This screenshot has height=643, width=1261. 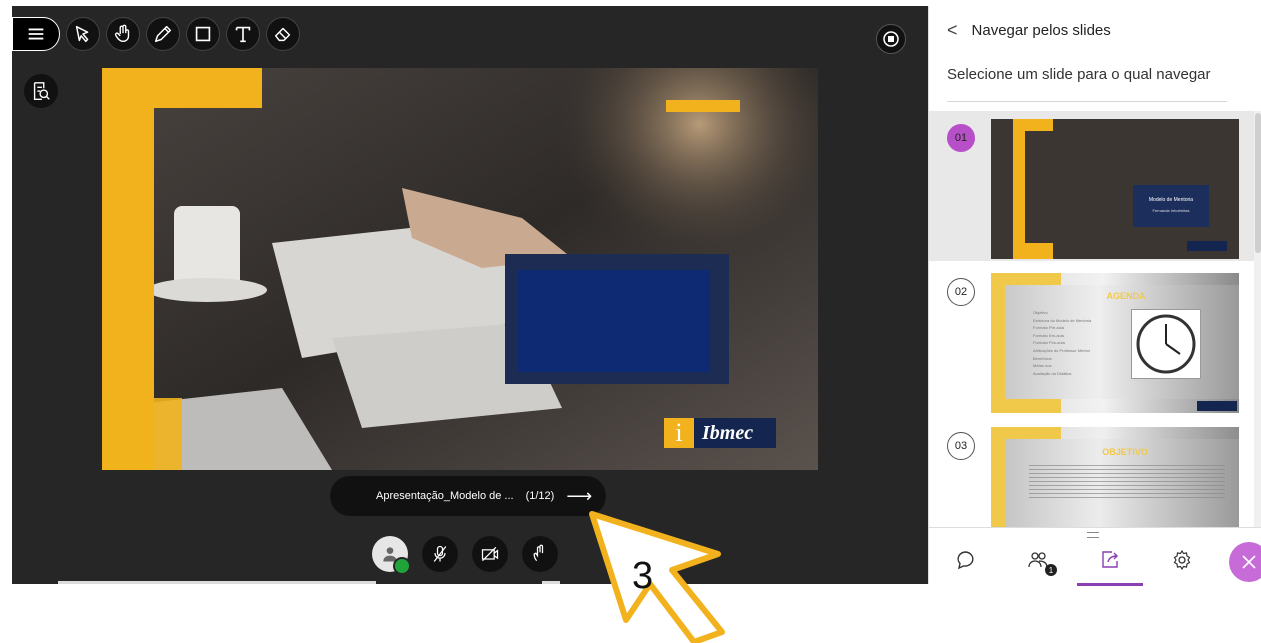 I want to click on stop-sharing-button, so click(x=891, y=39).